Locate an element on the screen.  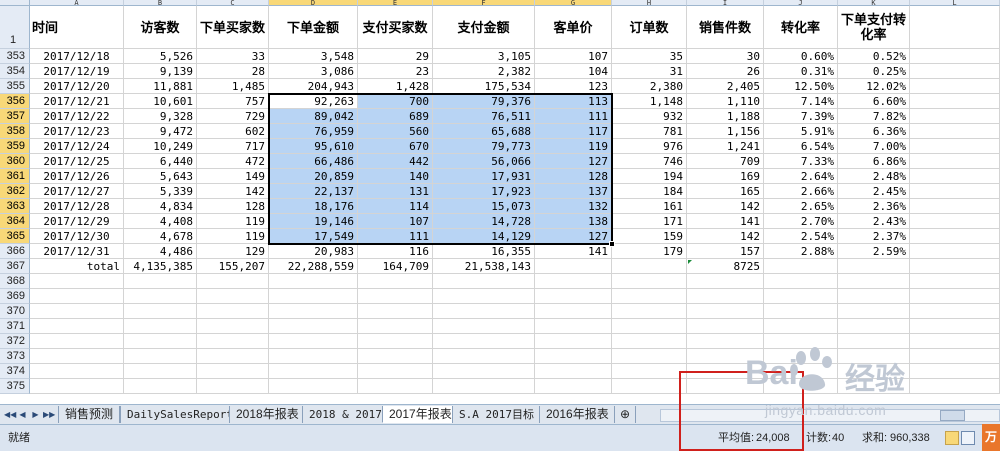
cell-k358: 6.36% is located at coordinates (874, 131).